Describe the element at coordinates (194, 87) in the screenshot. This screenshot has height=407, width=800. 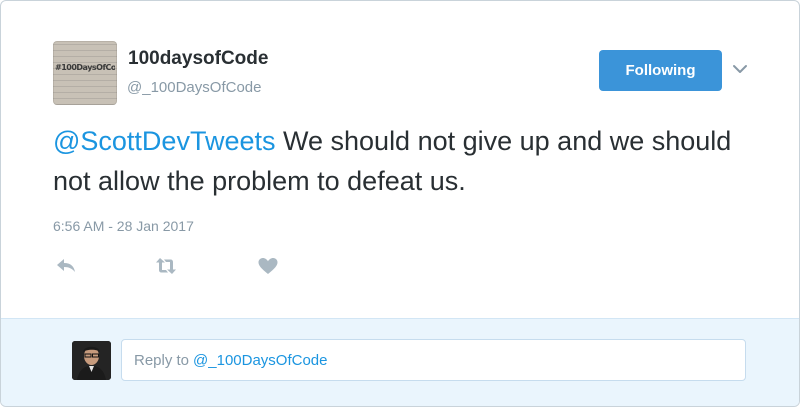
I see `user-handle: @_100DaysOfCode` at that location.